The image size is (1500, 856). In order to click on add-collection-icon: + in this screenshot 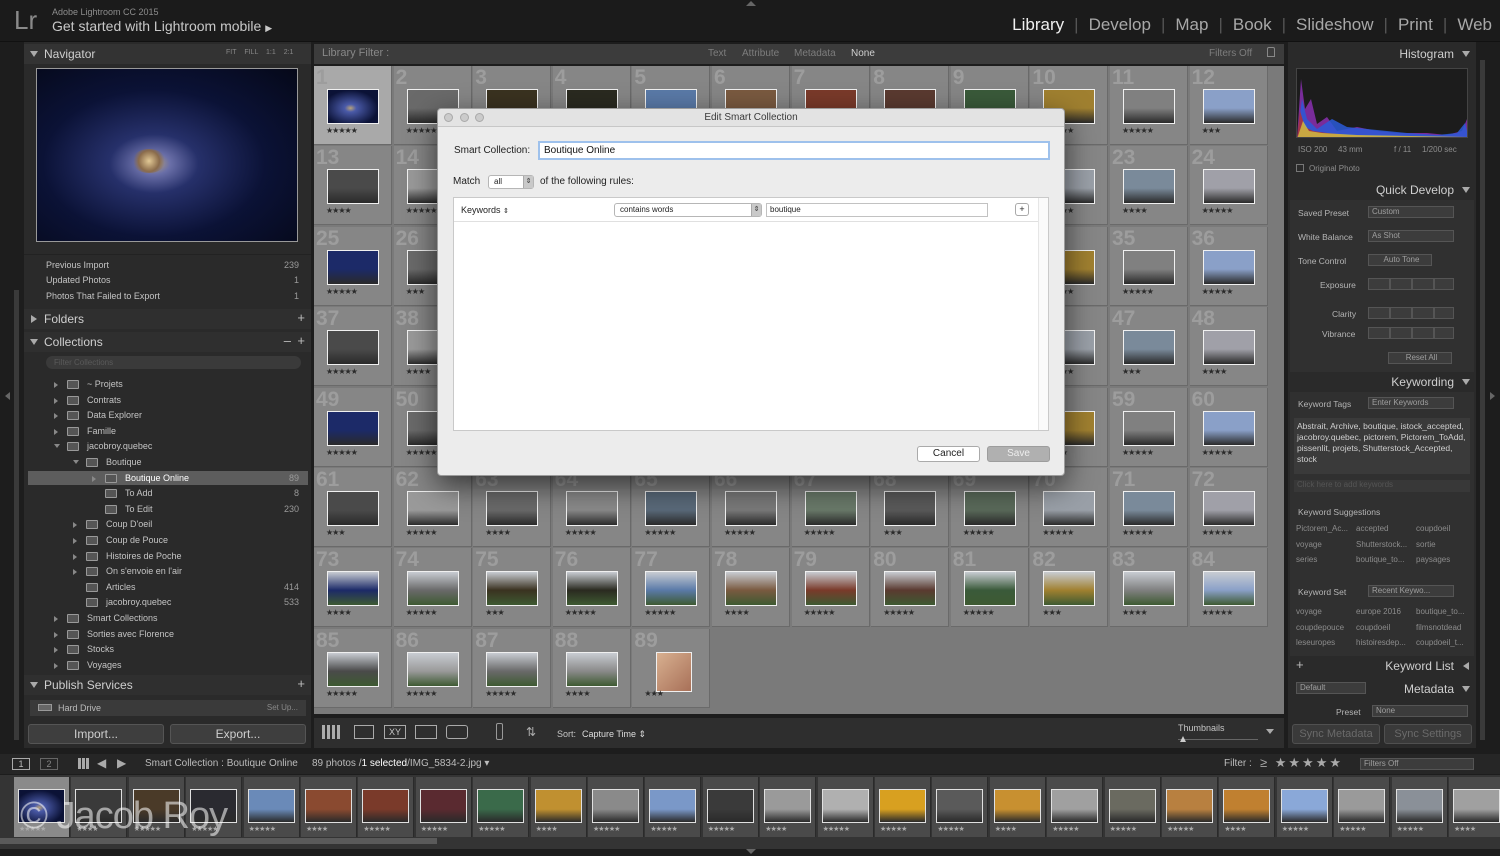, I will do `click(301, 340)`.